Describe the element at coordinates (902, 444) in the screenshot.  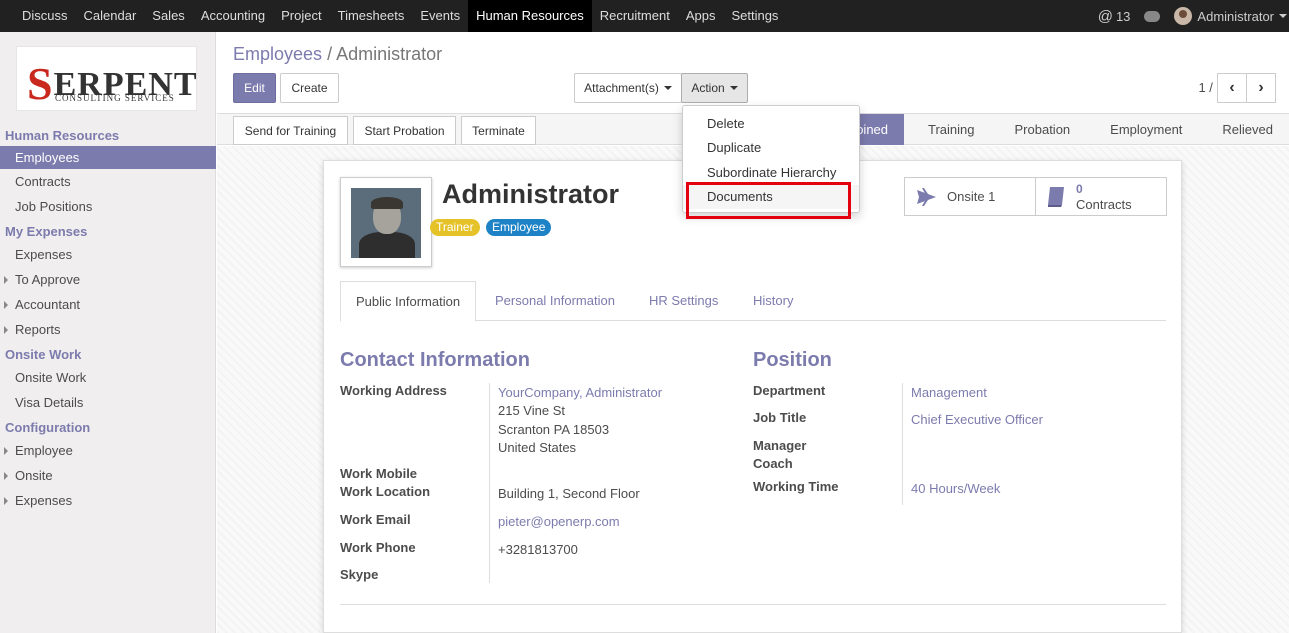
I see `position-divider` at that location.